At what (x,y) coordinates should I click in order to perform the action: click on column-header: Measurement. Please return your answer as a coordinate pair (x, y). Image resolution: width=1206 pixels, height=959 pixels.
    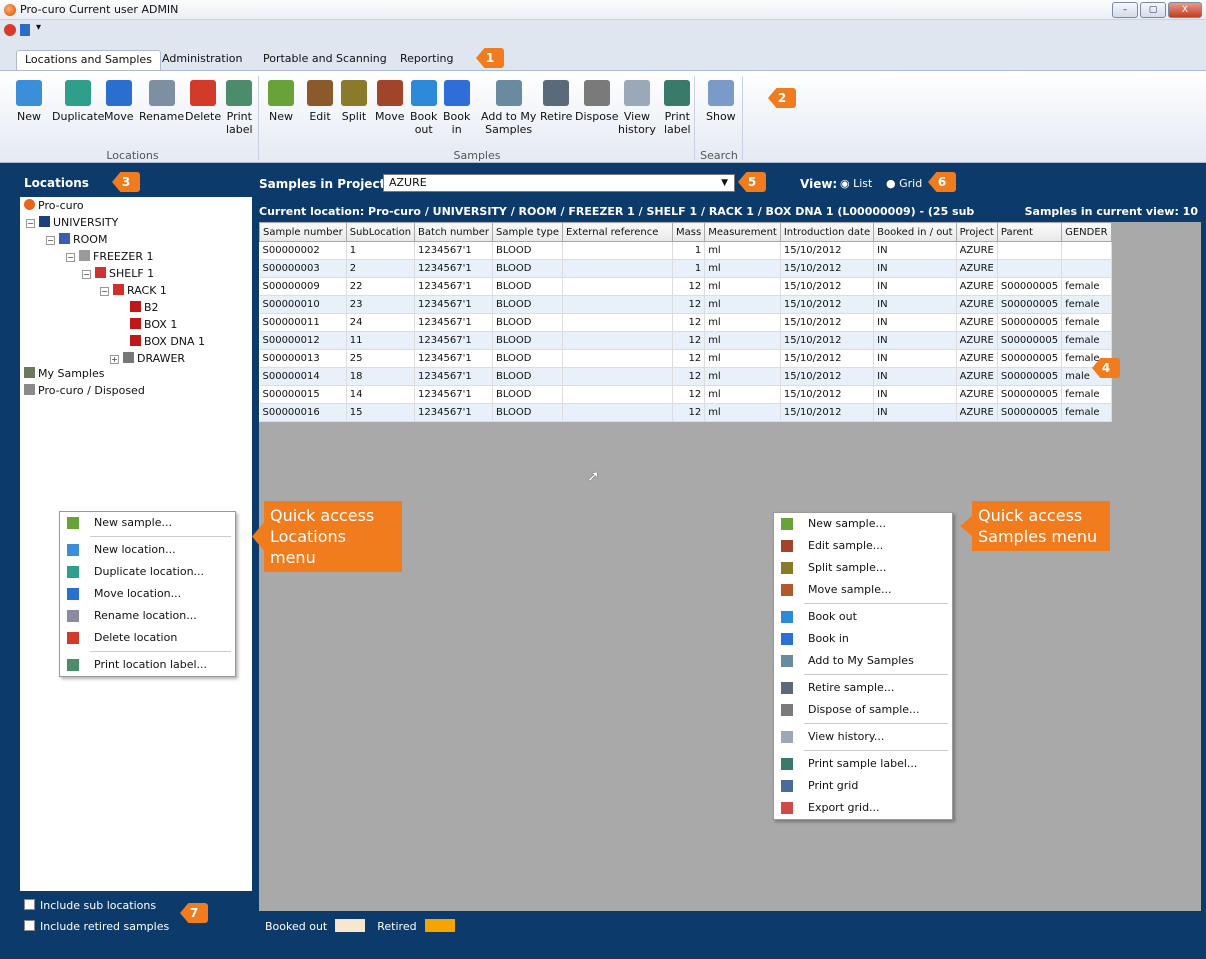
    Looking at the image, I should click on (742, 232).